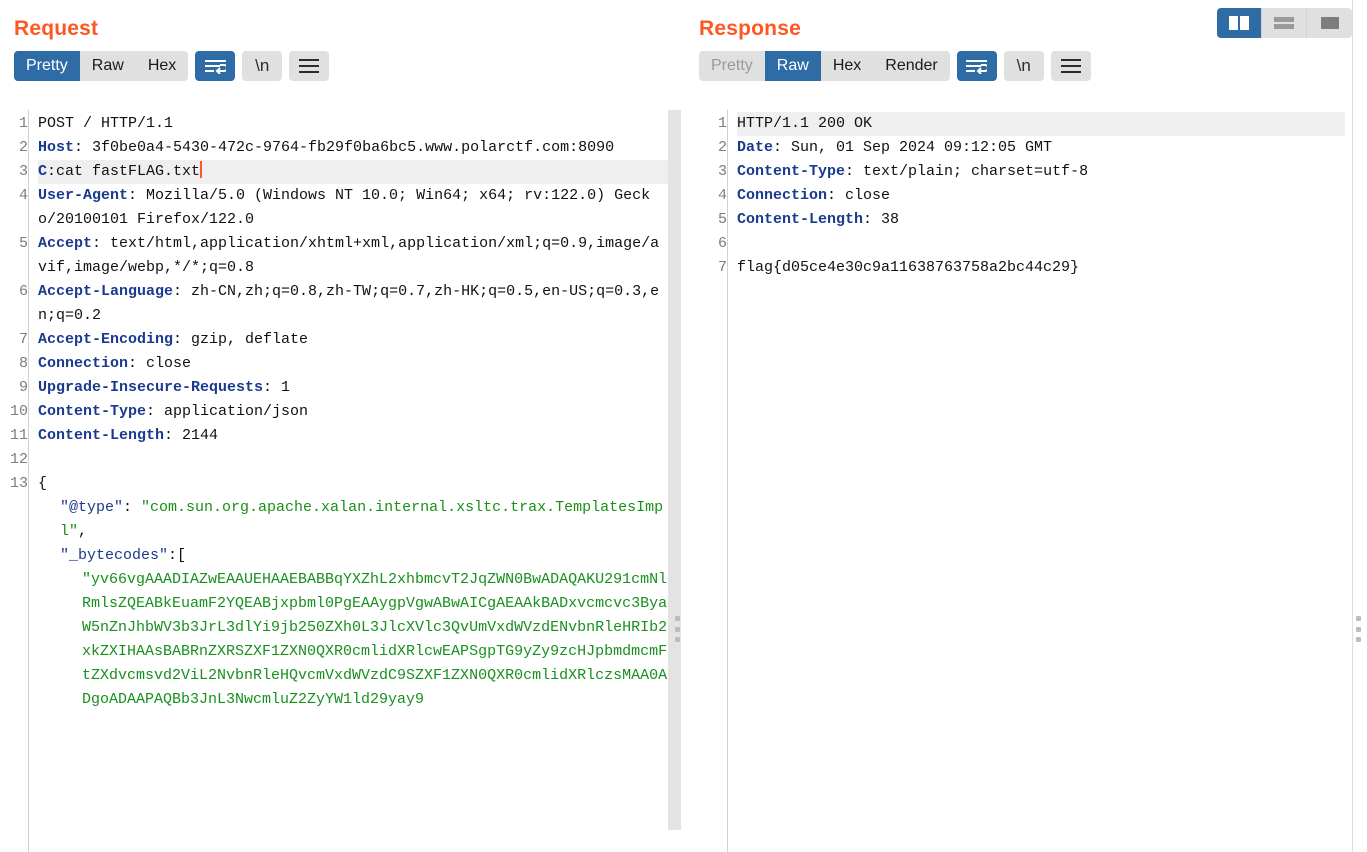 The height and width of the screenshot is (852, 1367). I want to click on request-code-segment: : 1, so click(277, 387).